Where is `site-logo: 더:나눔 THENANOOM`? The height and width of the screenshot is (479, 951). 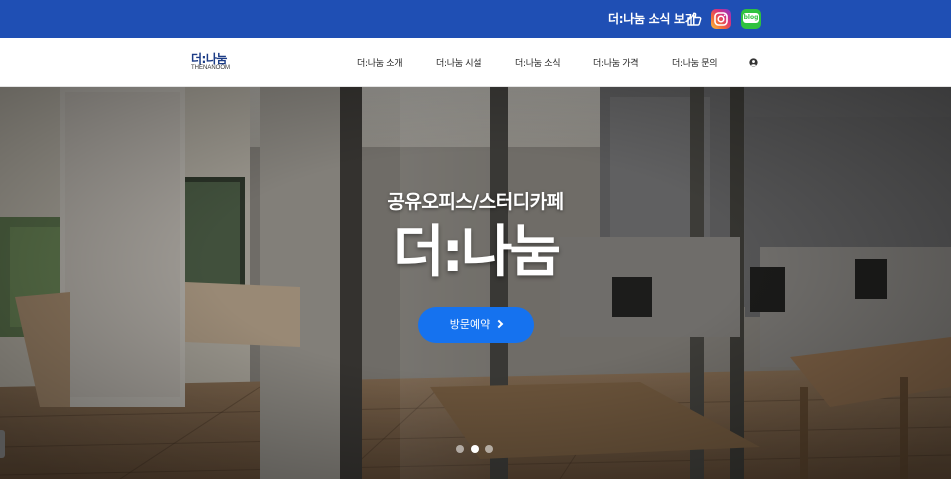 site-logo: 더:나눔 THENANOOM is located at coordinates (216, 63).